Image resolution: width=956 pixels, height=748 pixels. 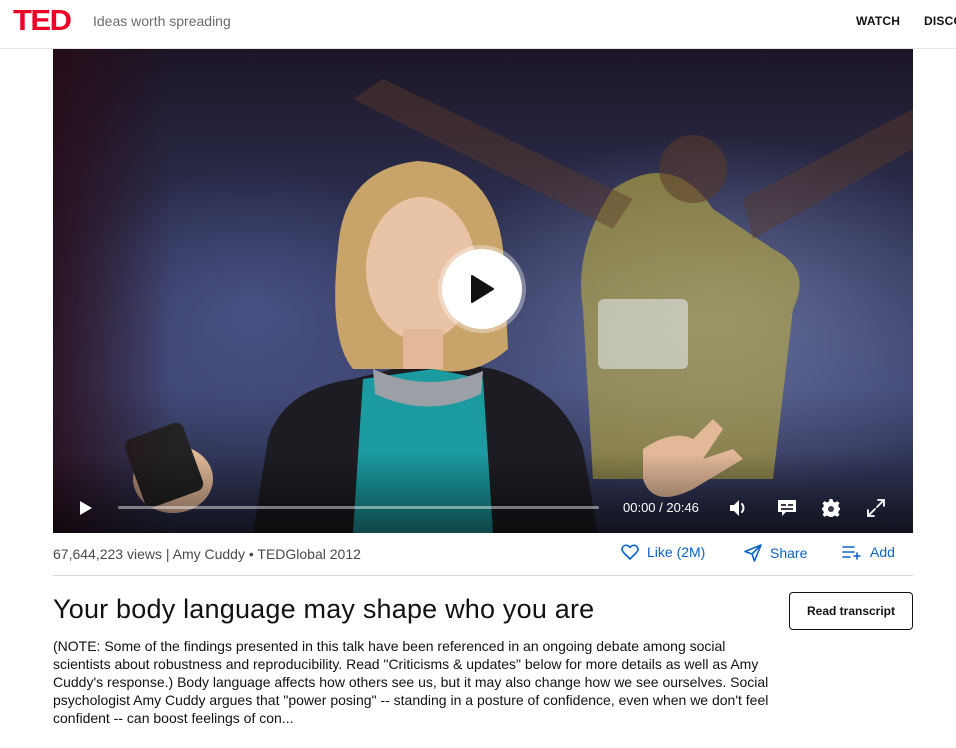 I want to click on heart-icon, so click(x=630, y=552).